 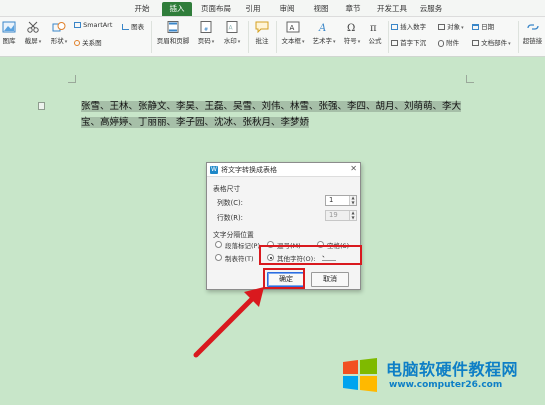 What do you see at coordinates (446, 385) in the screenshot?
I see `watermark-url: www.computer26.com` at bounding box center [446, 385].